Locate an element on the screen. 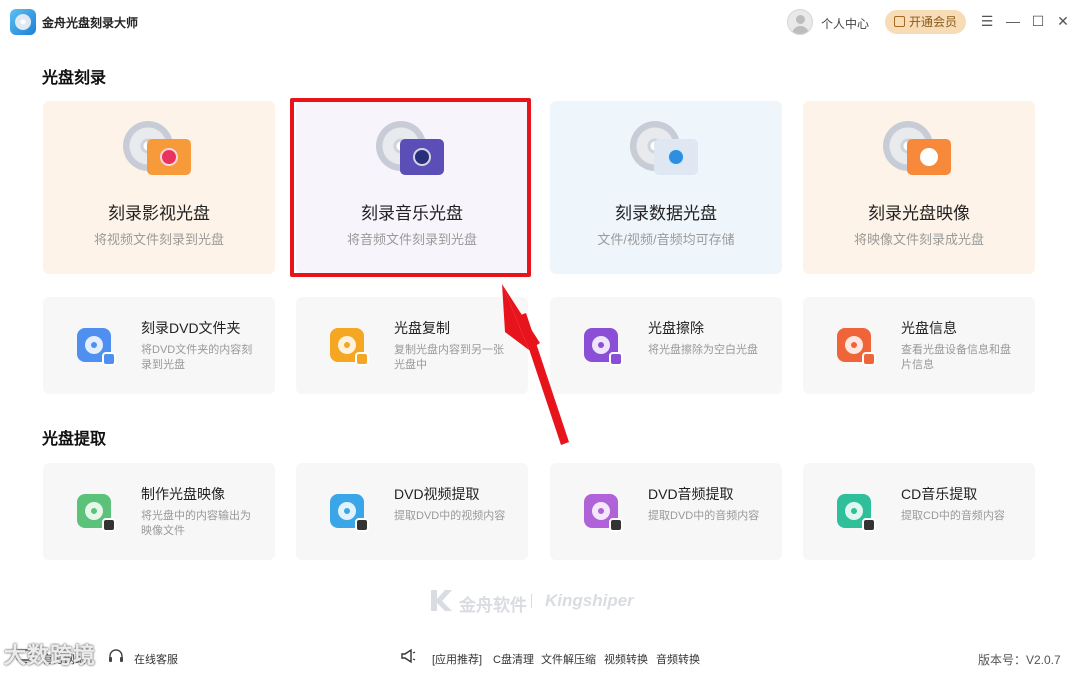 This screenshot has width=1080, height=675. tool-title: DVD音频提取 is located at coordinates (691, 494).